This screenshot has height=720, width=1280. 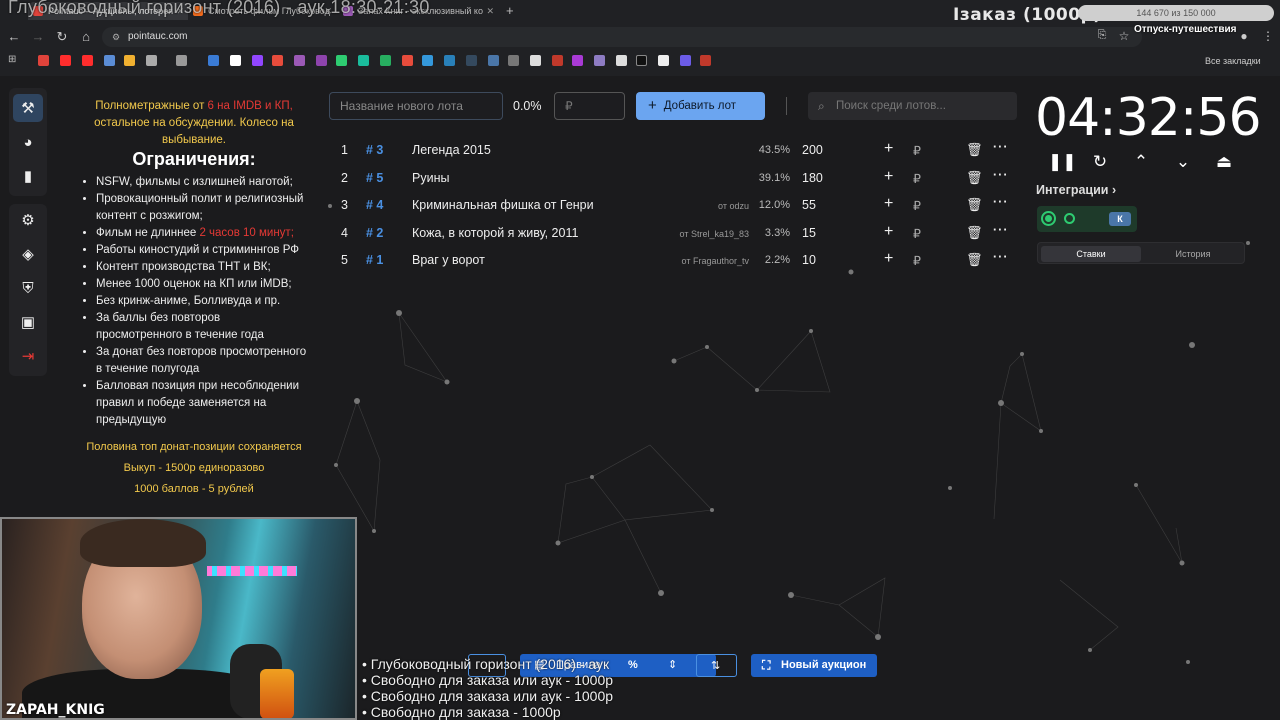 What do you see at coordinates (1124, 36) in the screenshot?
I see `bookmark-star-icon: ☆` at bounding box center [1124, 36].